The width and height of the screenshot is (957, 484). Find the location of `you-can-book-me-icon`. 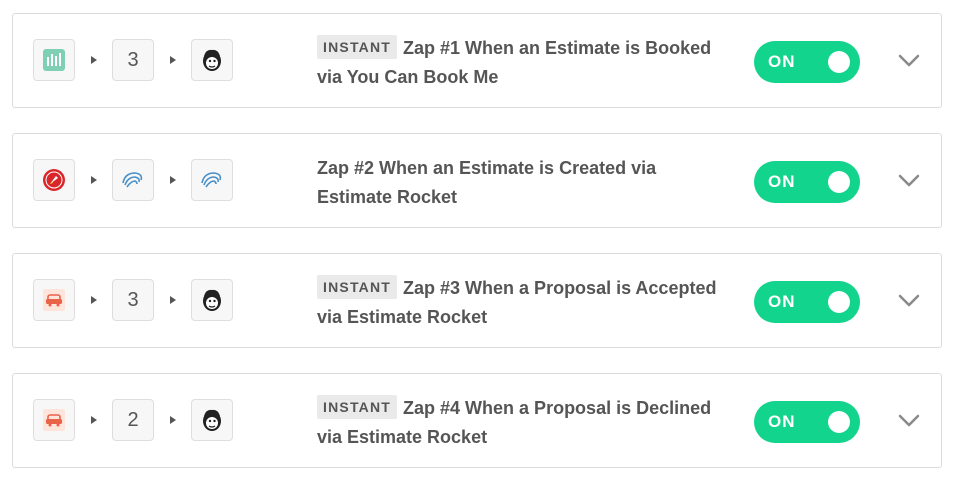

you-can-book-me-icon is located at coordinates (54, 60).